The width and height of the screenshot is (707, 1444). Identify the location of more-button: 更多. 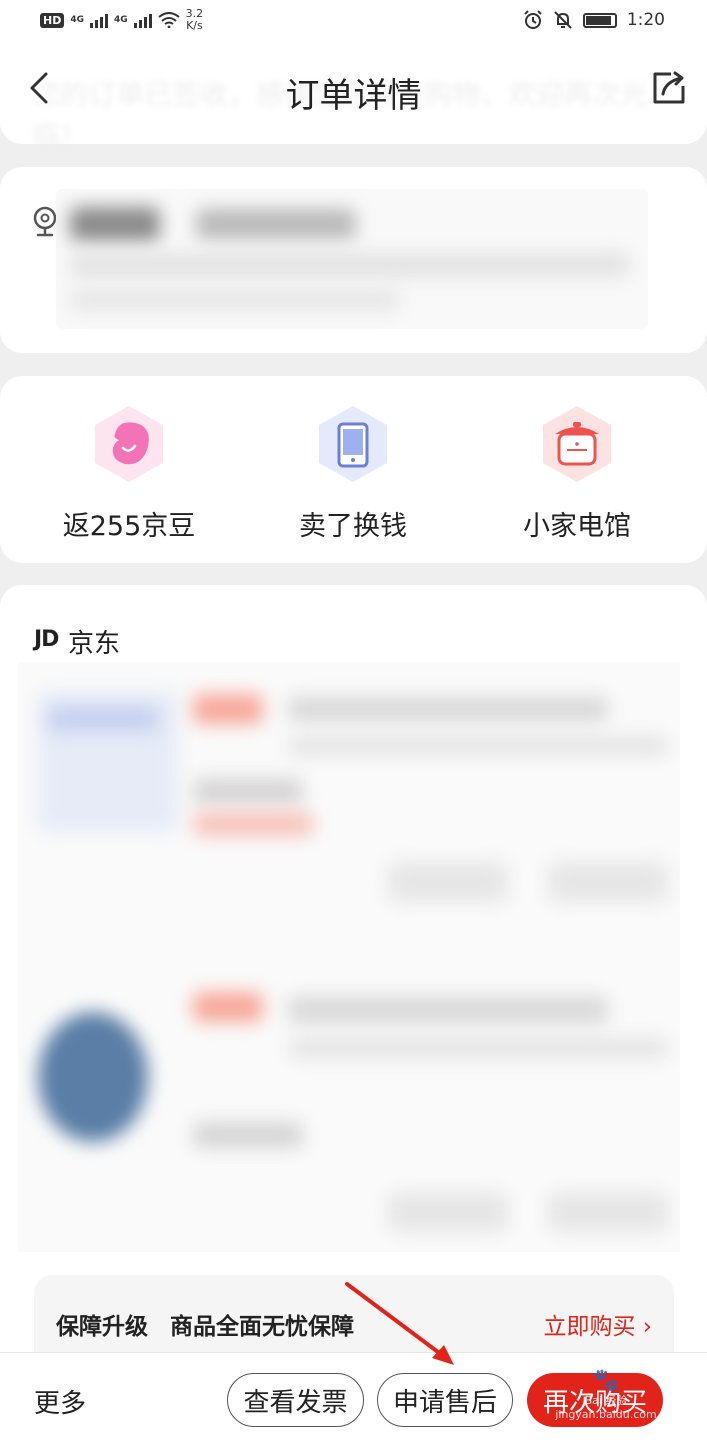
(60, 1401).